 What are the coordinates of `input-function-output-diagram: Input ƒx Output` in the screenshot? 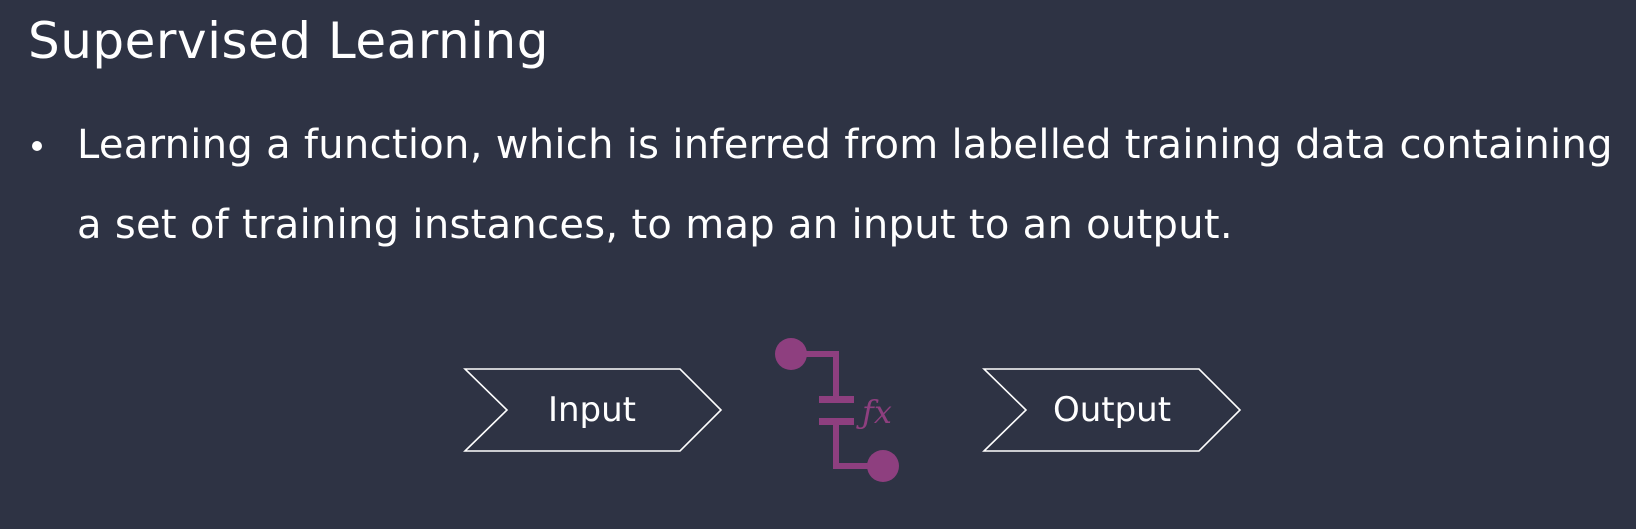 It's located at (852, 410).